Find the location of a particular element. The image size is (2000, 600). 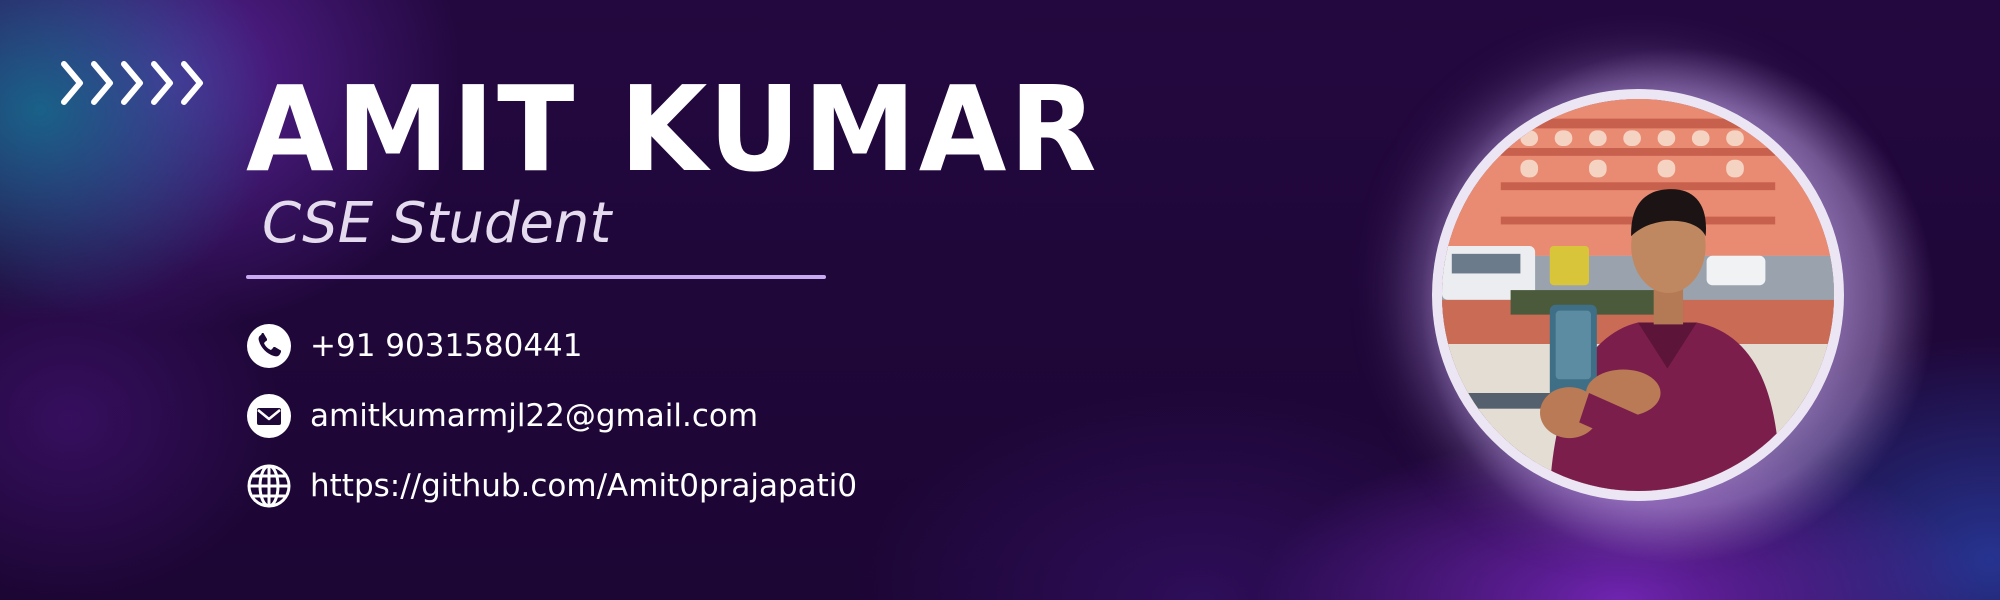

email-text: amitkumarmjl22@gmail.com is located at coordinates (534, 416).